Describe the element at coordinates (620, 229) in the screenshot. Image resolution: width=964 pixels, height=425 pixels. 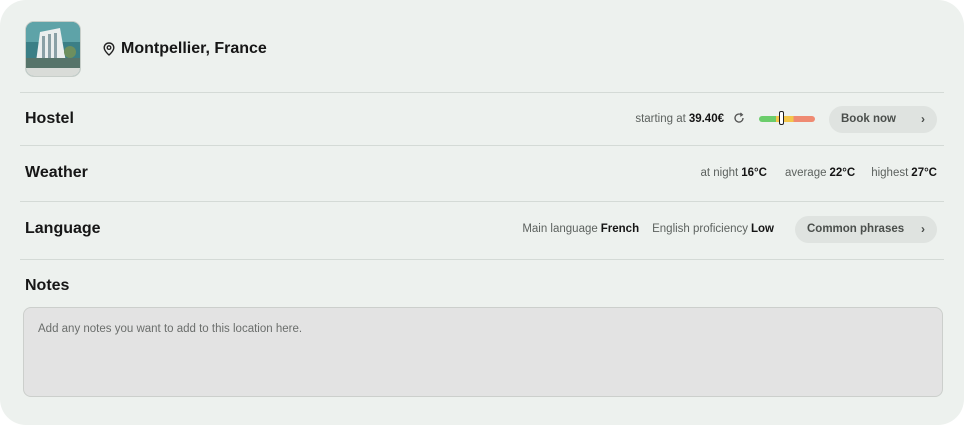
I see `main-language-value: French` at that location.